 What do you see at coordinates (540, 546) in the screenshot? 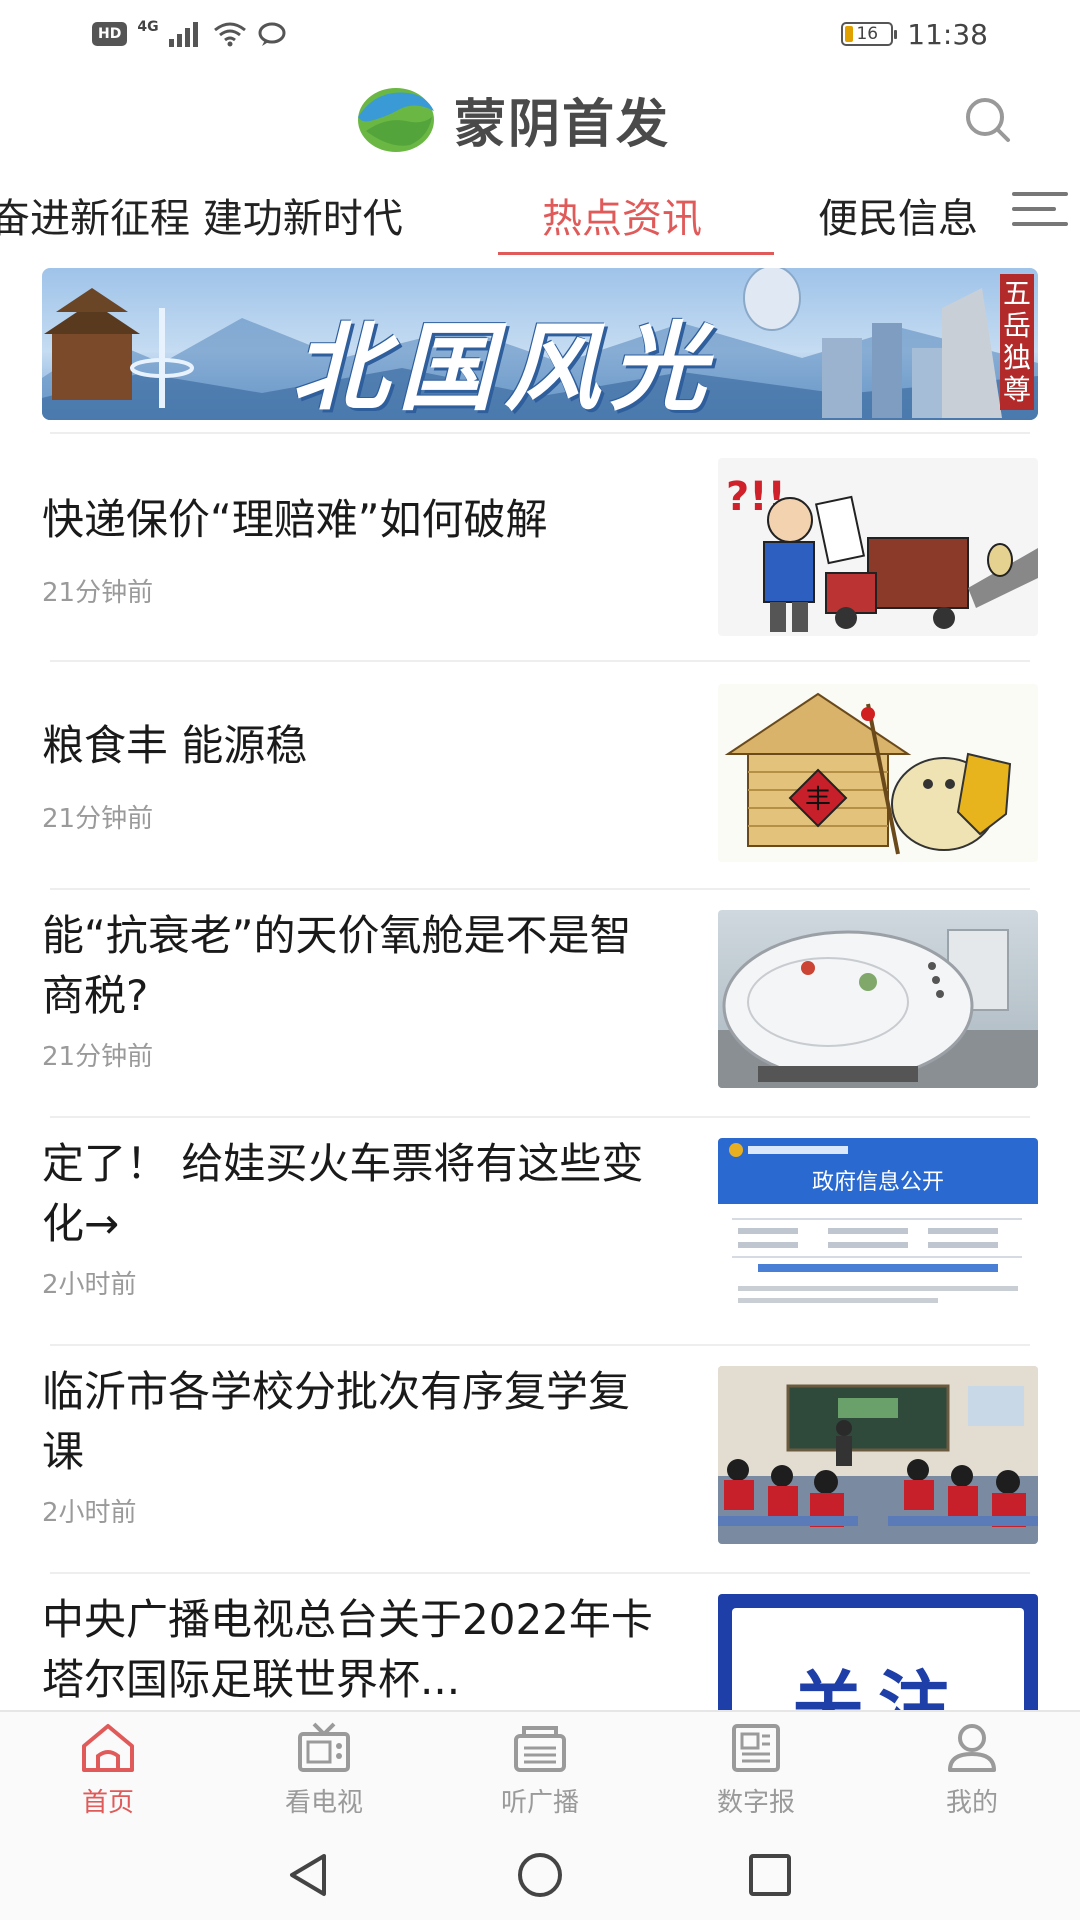
I see `news-item: 快递保价“理赔难”如何破解 21分钟前 ?!!` at bounding box center [540, 546].